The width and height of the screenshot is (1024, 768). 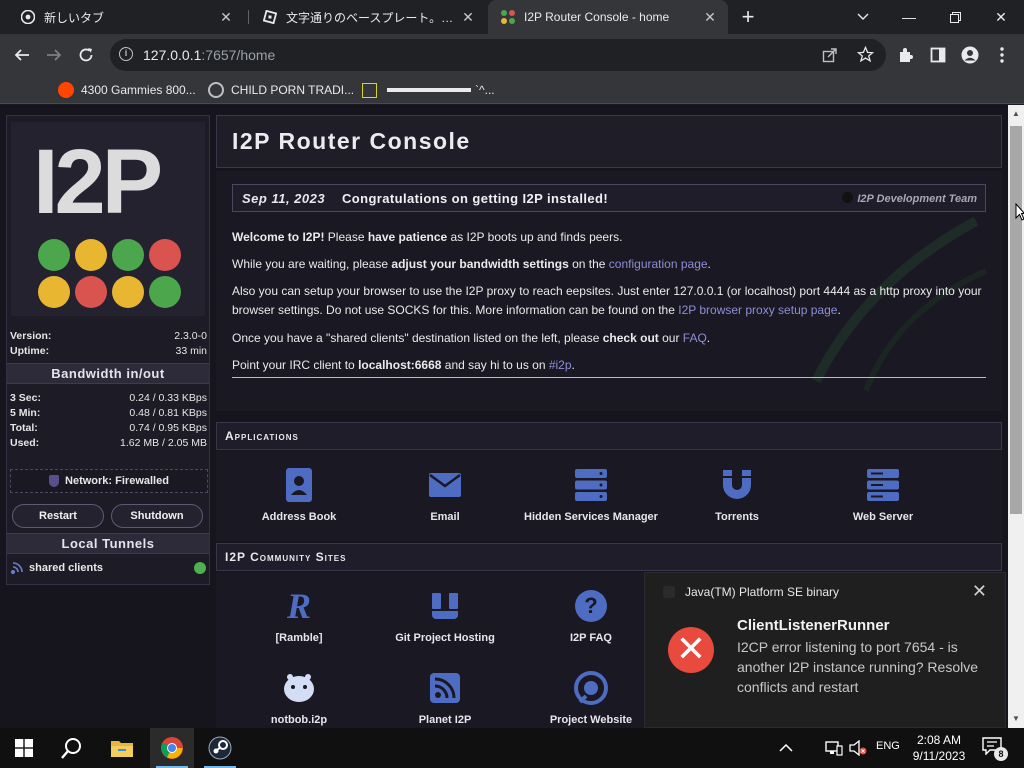 What do you see at coordinates (883, 494) in the screenshot?
I see `app-web-server: Web Server` at bounding box center [883, 494].